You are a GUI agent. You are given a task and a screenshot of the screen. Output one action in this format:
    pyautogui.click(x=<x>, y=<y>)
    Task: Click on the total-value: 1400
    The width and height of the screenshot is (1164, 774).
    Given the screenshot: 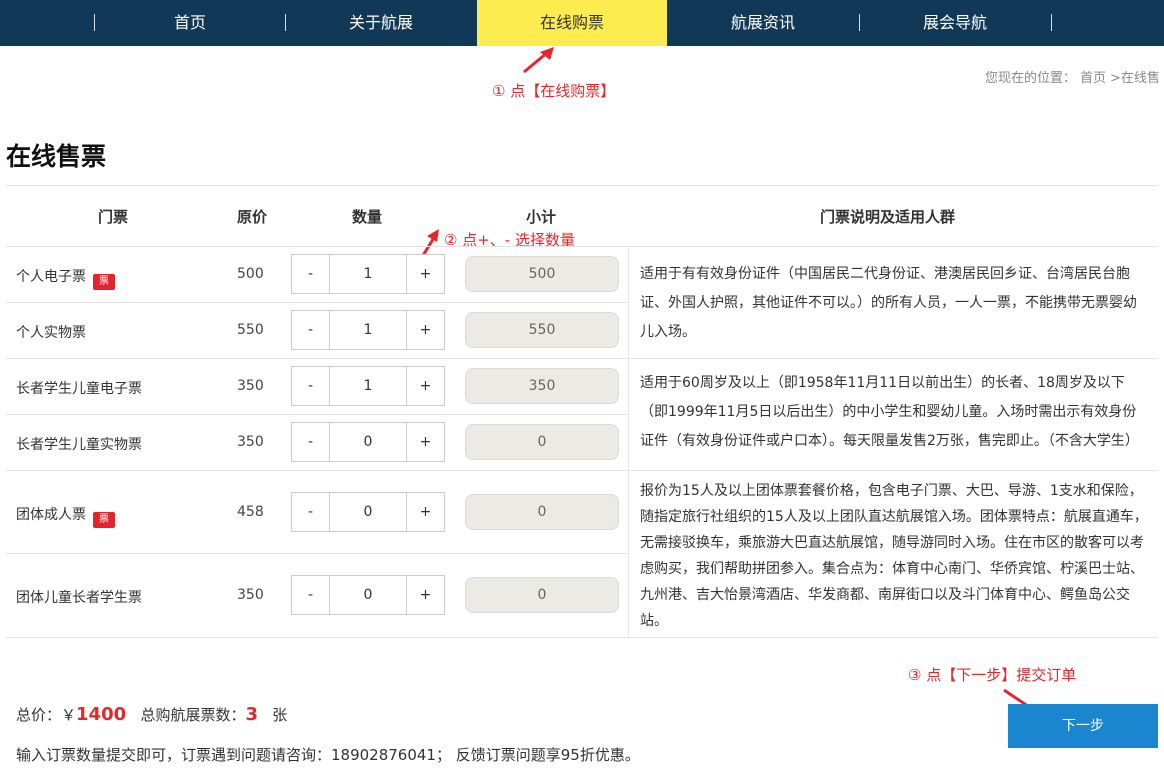 What is the action you would take?
    pyautogui.click(x=101, y=714)
    